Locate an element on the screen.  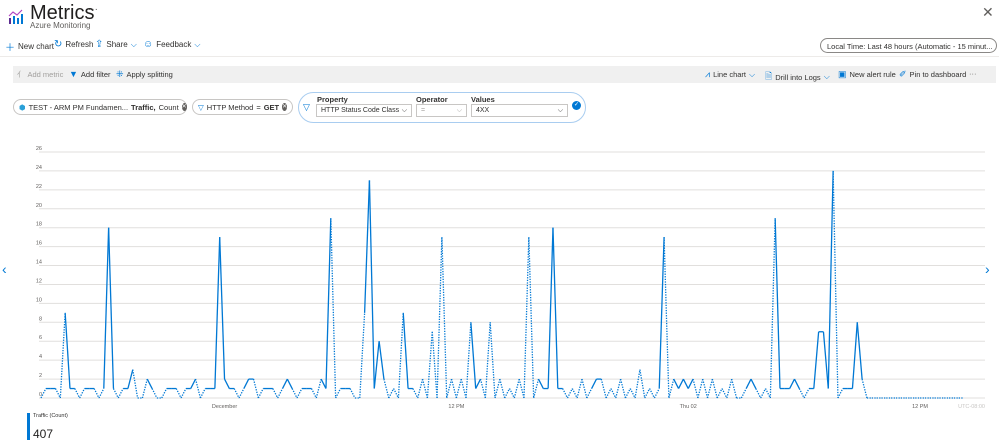
remove-metric-icon: ✕ is located at coordinates (184, 107).